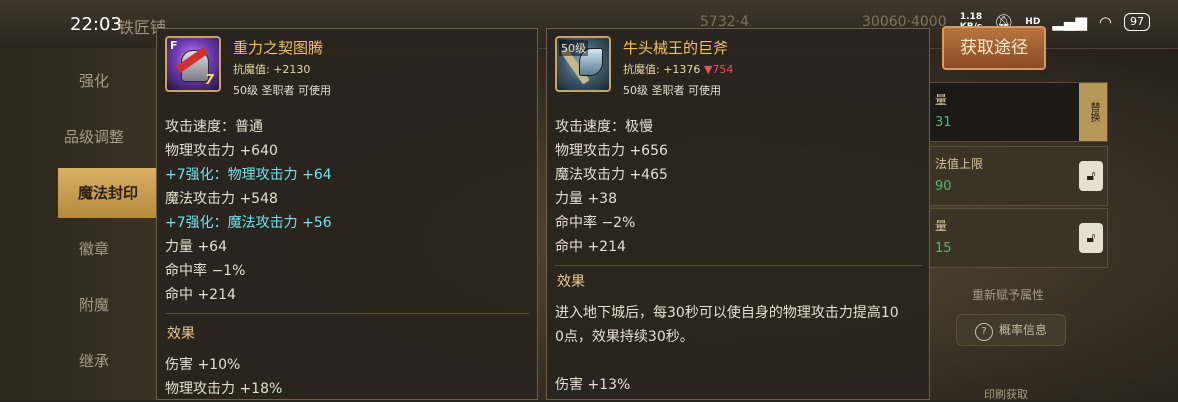 The height and width of the screenshot is (402, 1178). What do you see at coordinates (108, 193) in the screenshot?
I see `sidebar-item-magic-seal: 魔法封印` at bounding box center [108, 193].